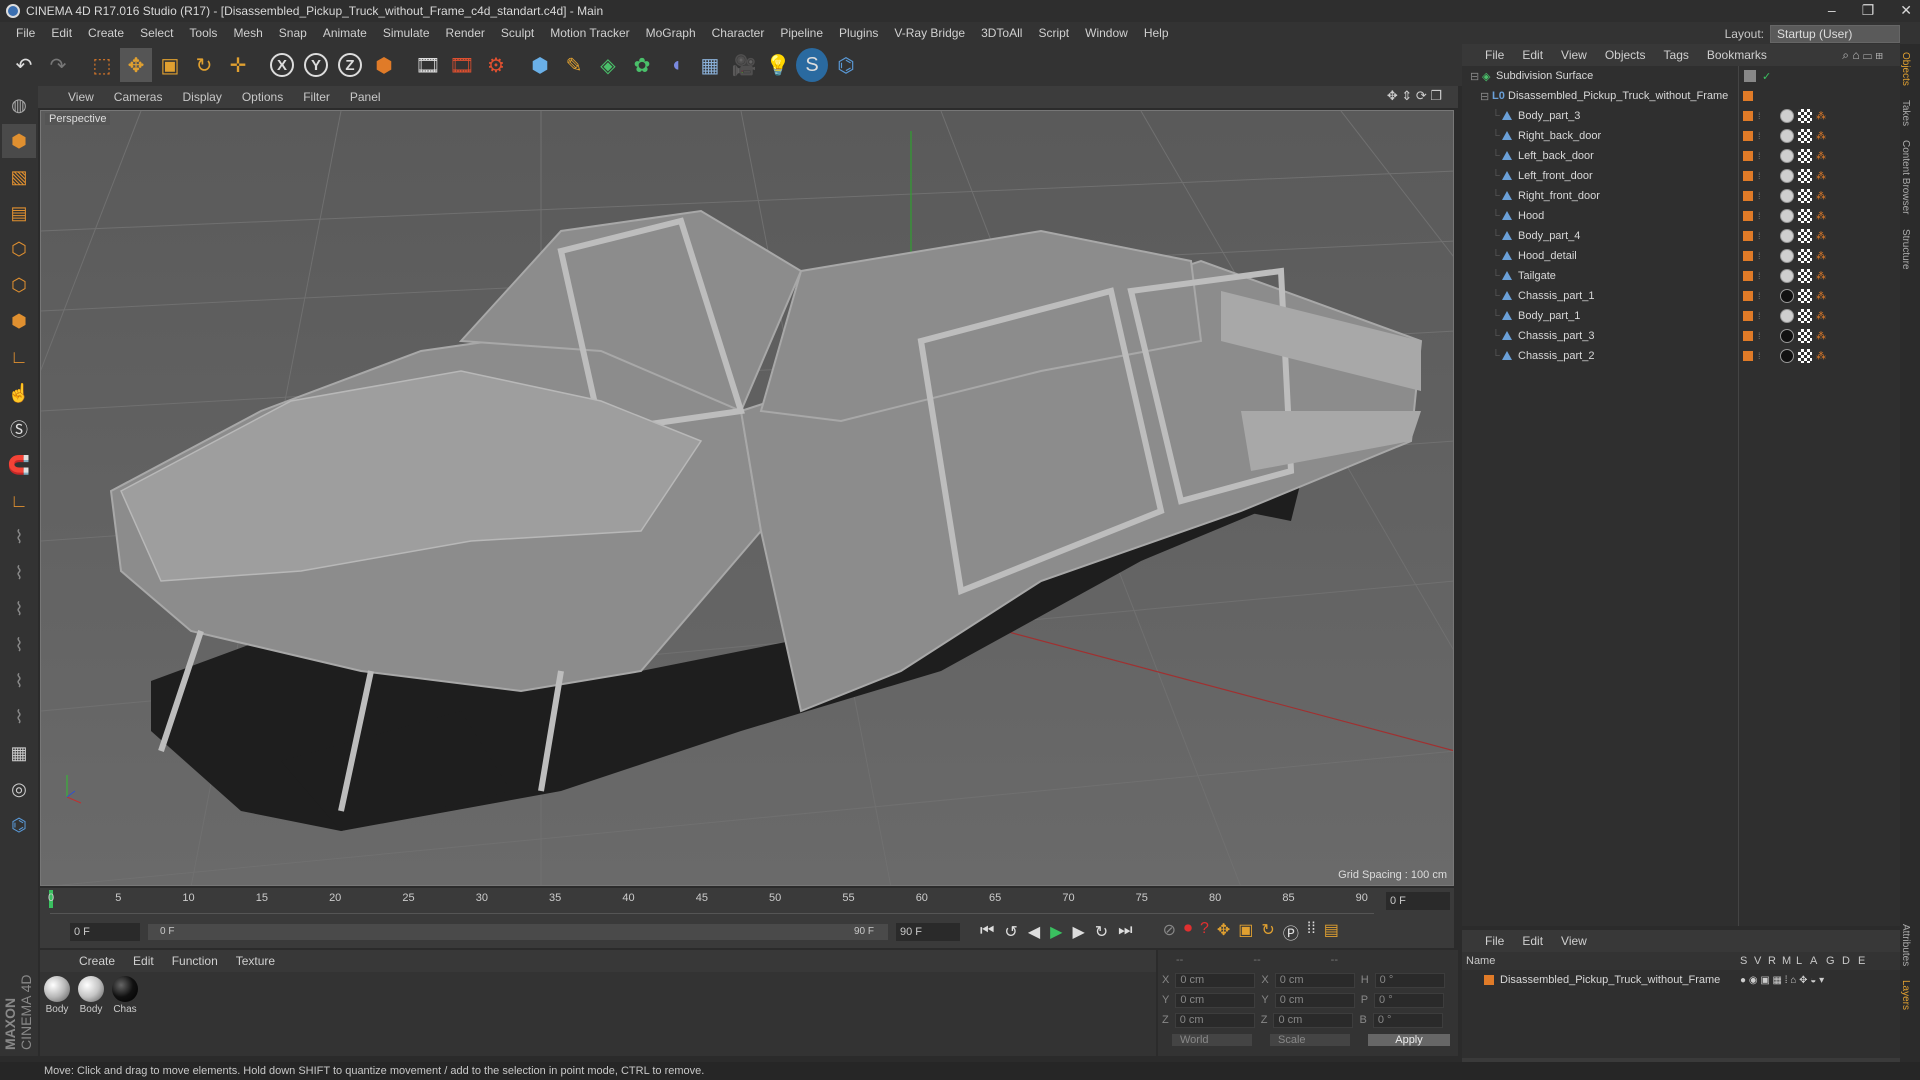  Describe the element at coordinates (738, 33) in the screenshot. I see `menu-character: Character` at that location.